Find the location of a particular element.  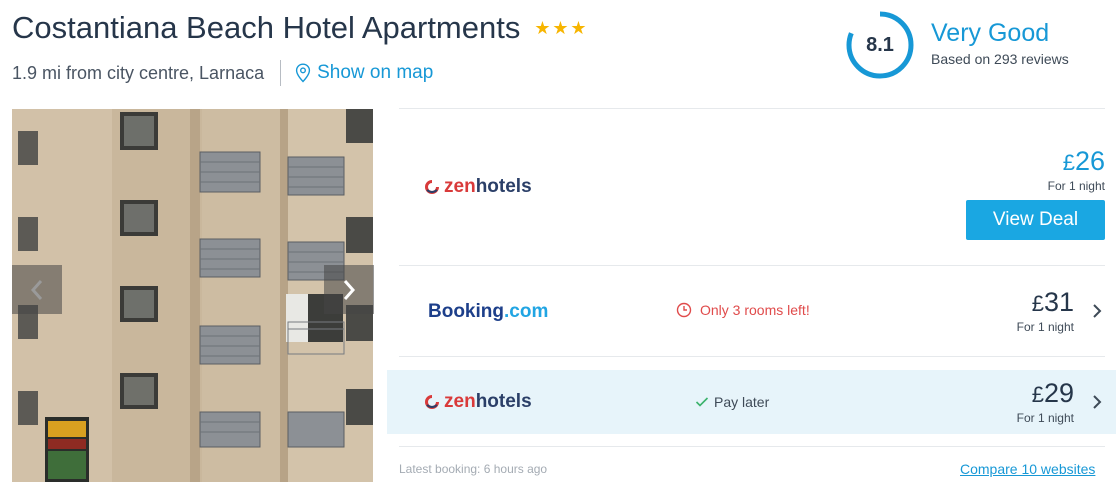

provider-name-part: .com is located at coordinates (526, 311).